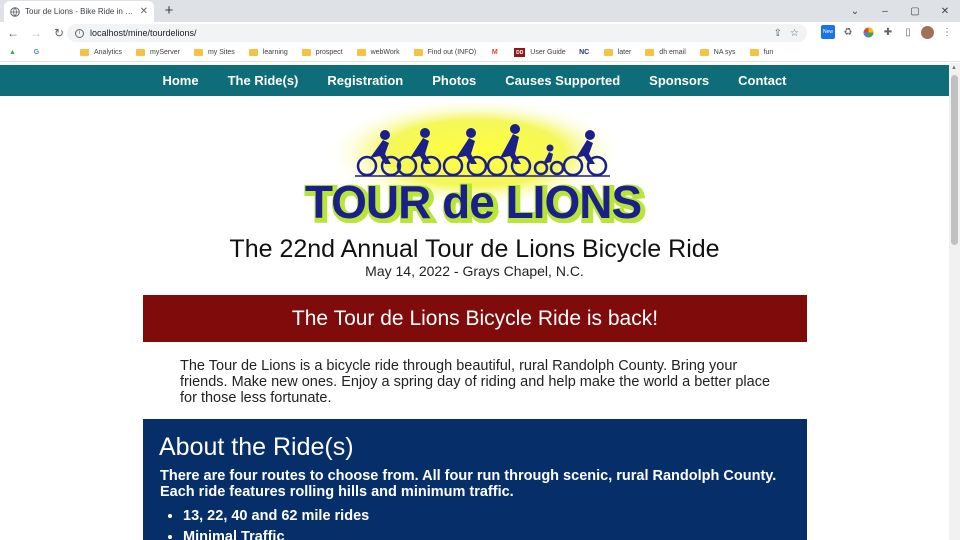 The height and width of the screenshot is (540, 960). I want to click on bookmark-item: DD User Guide, so click(540, 52).